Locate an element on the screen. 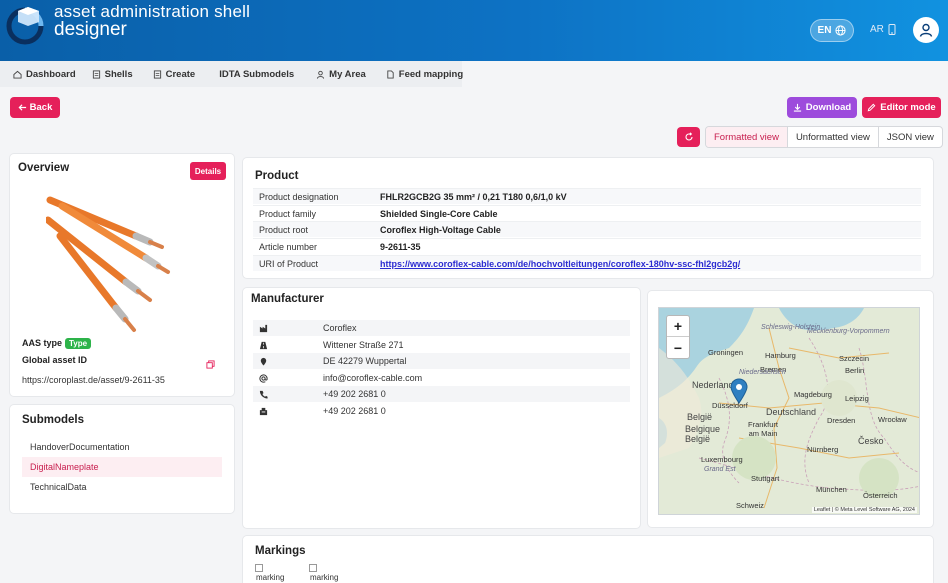  formatted-view-button: Formatted view is located at coordinates (746, 137).